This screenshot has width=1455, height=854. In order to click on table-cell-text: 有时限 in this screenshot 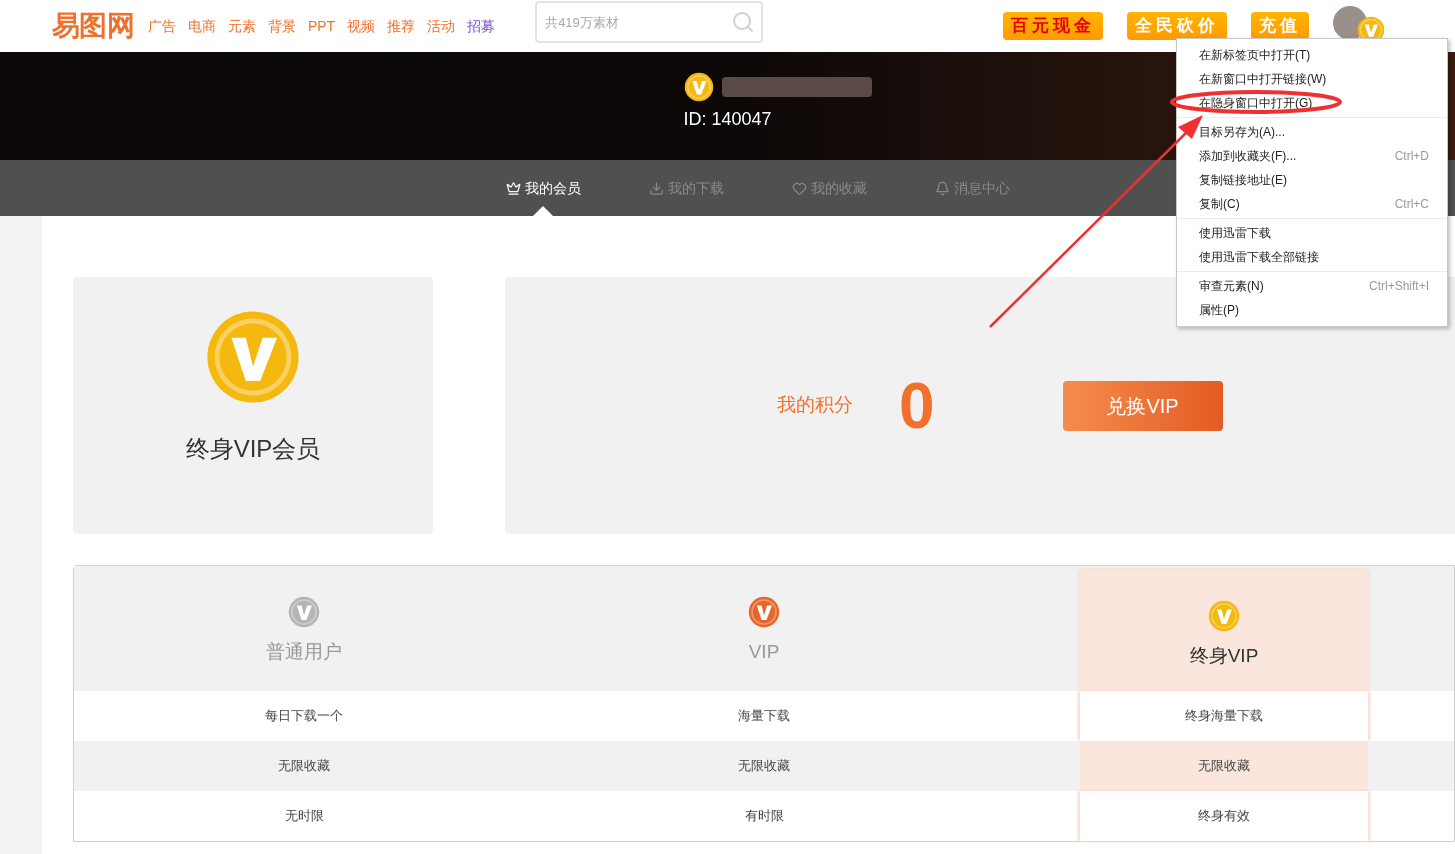, I will do `click(764, 816)`.